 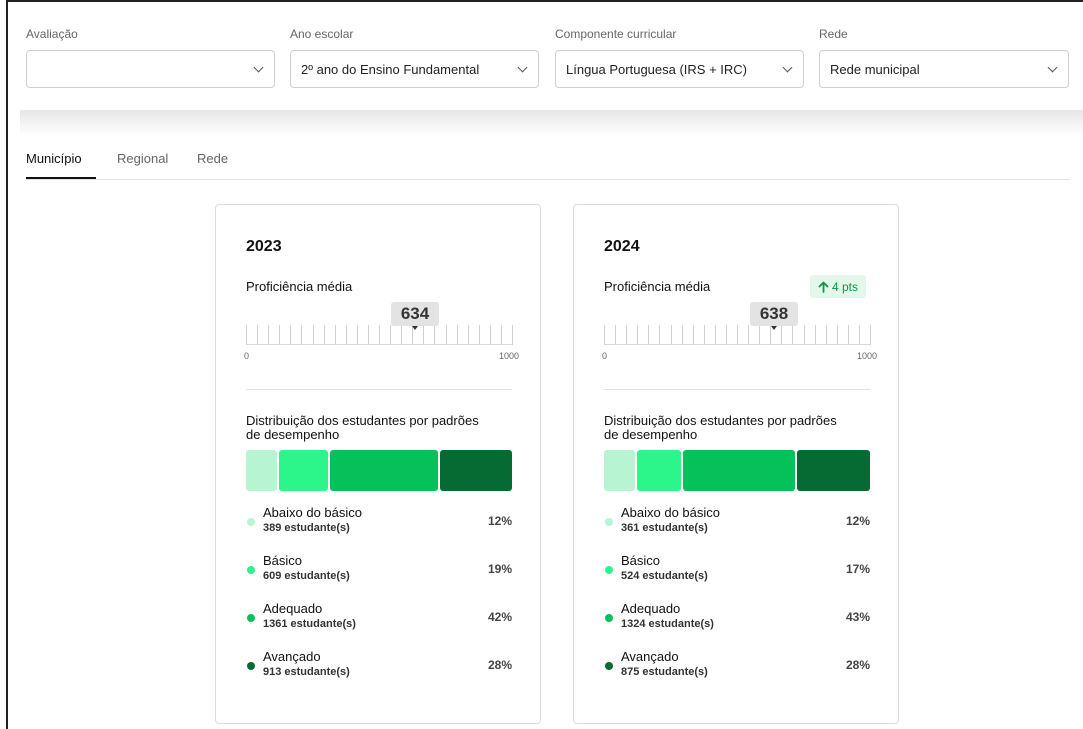 I want to click on legend-row: Abaixo do básico 361 estudante(s) 12%, so click(x=737, y=529).